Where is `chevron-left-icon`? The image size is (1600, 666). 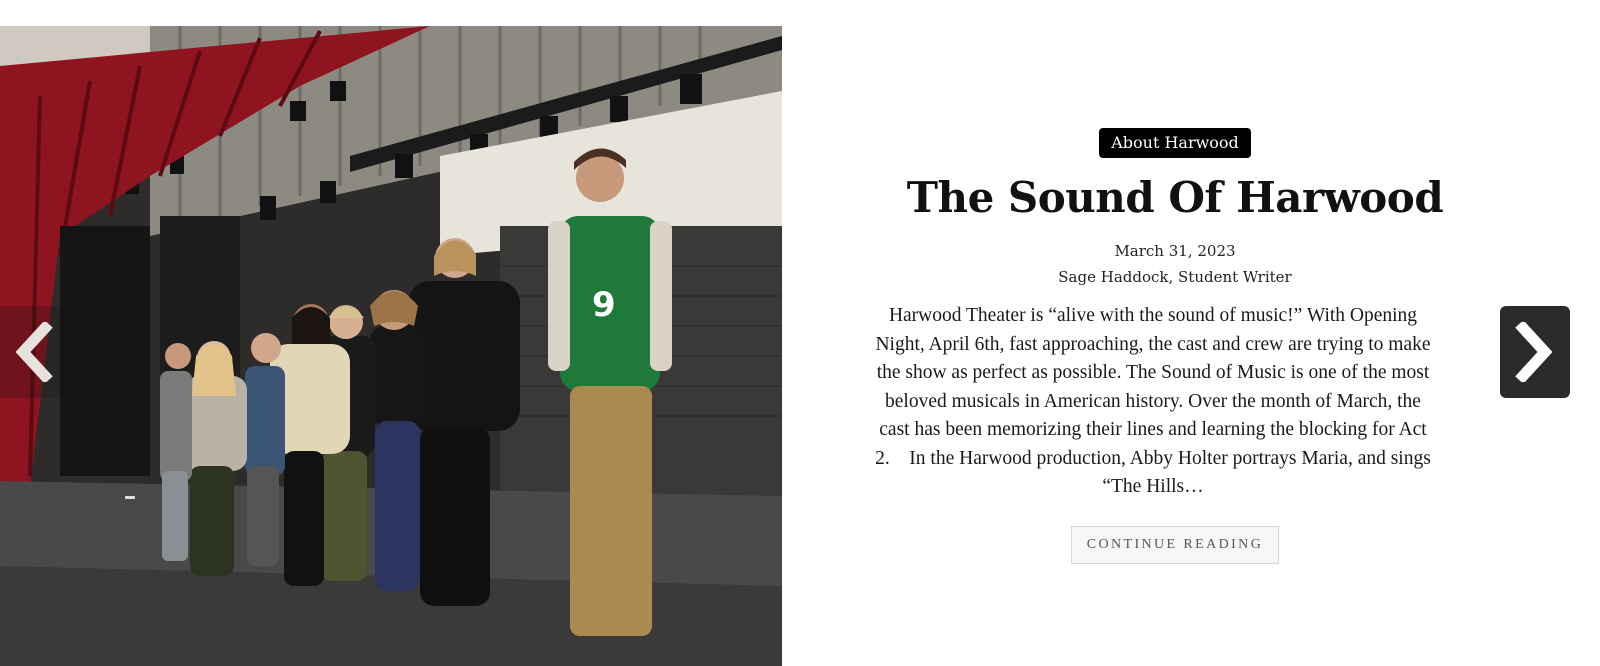
chevron-left-icon is located at coordinates (34, 352).